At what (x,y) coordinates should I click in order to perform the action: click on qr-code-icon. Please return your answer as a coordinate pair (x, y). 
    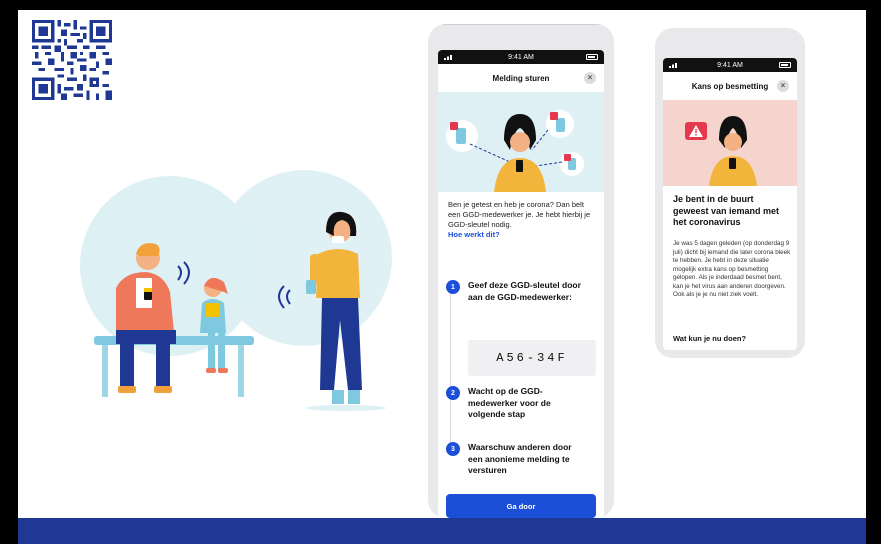
    Looking at the image, I should click on (72, 60).